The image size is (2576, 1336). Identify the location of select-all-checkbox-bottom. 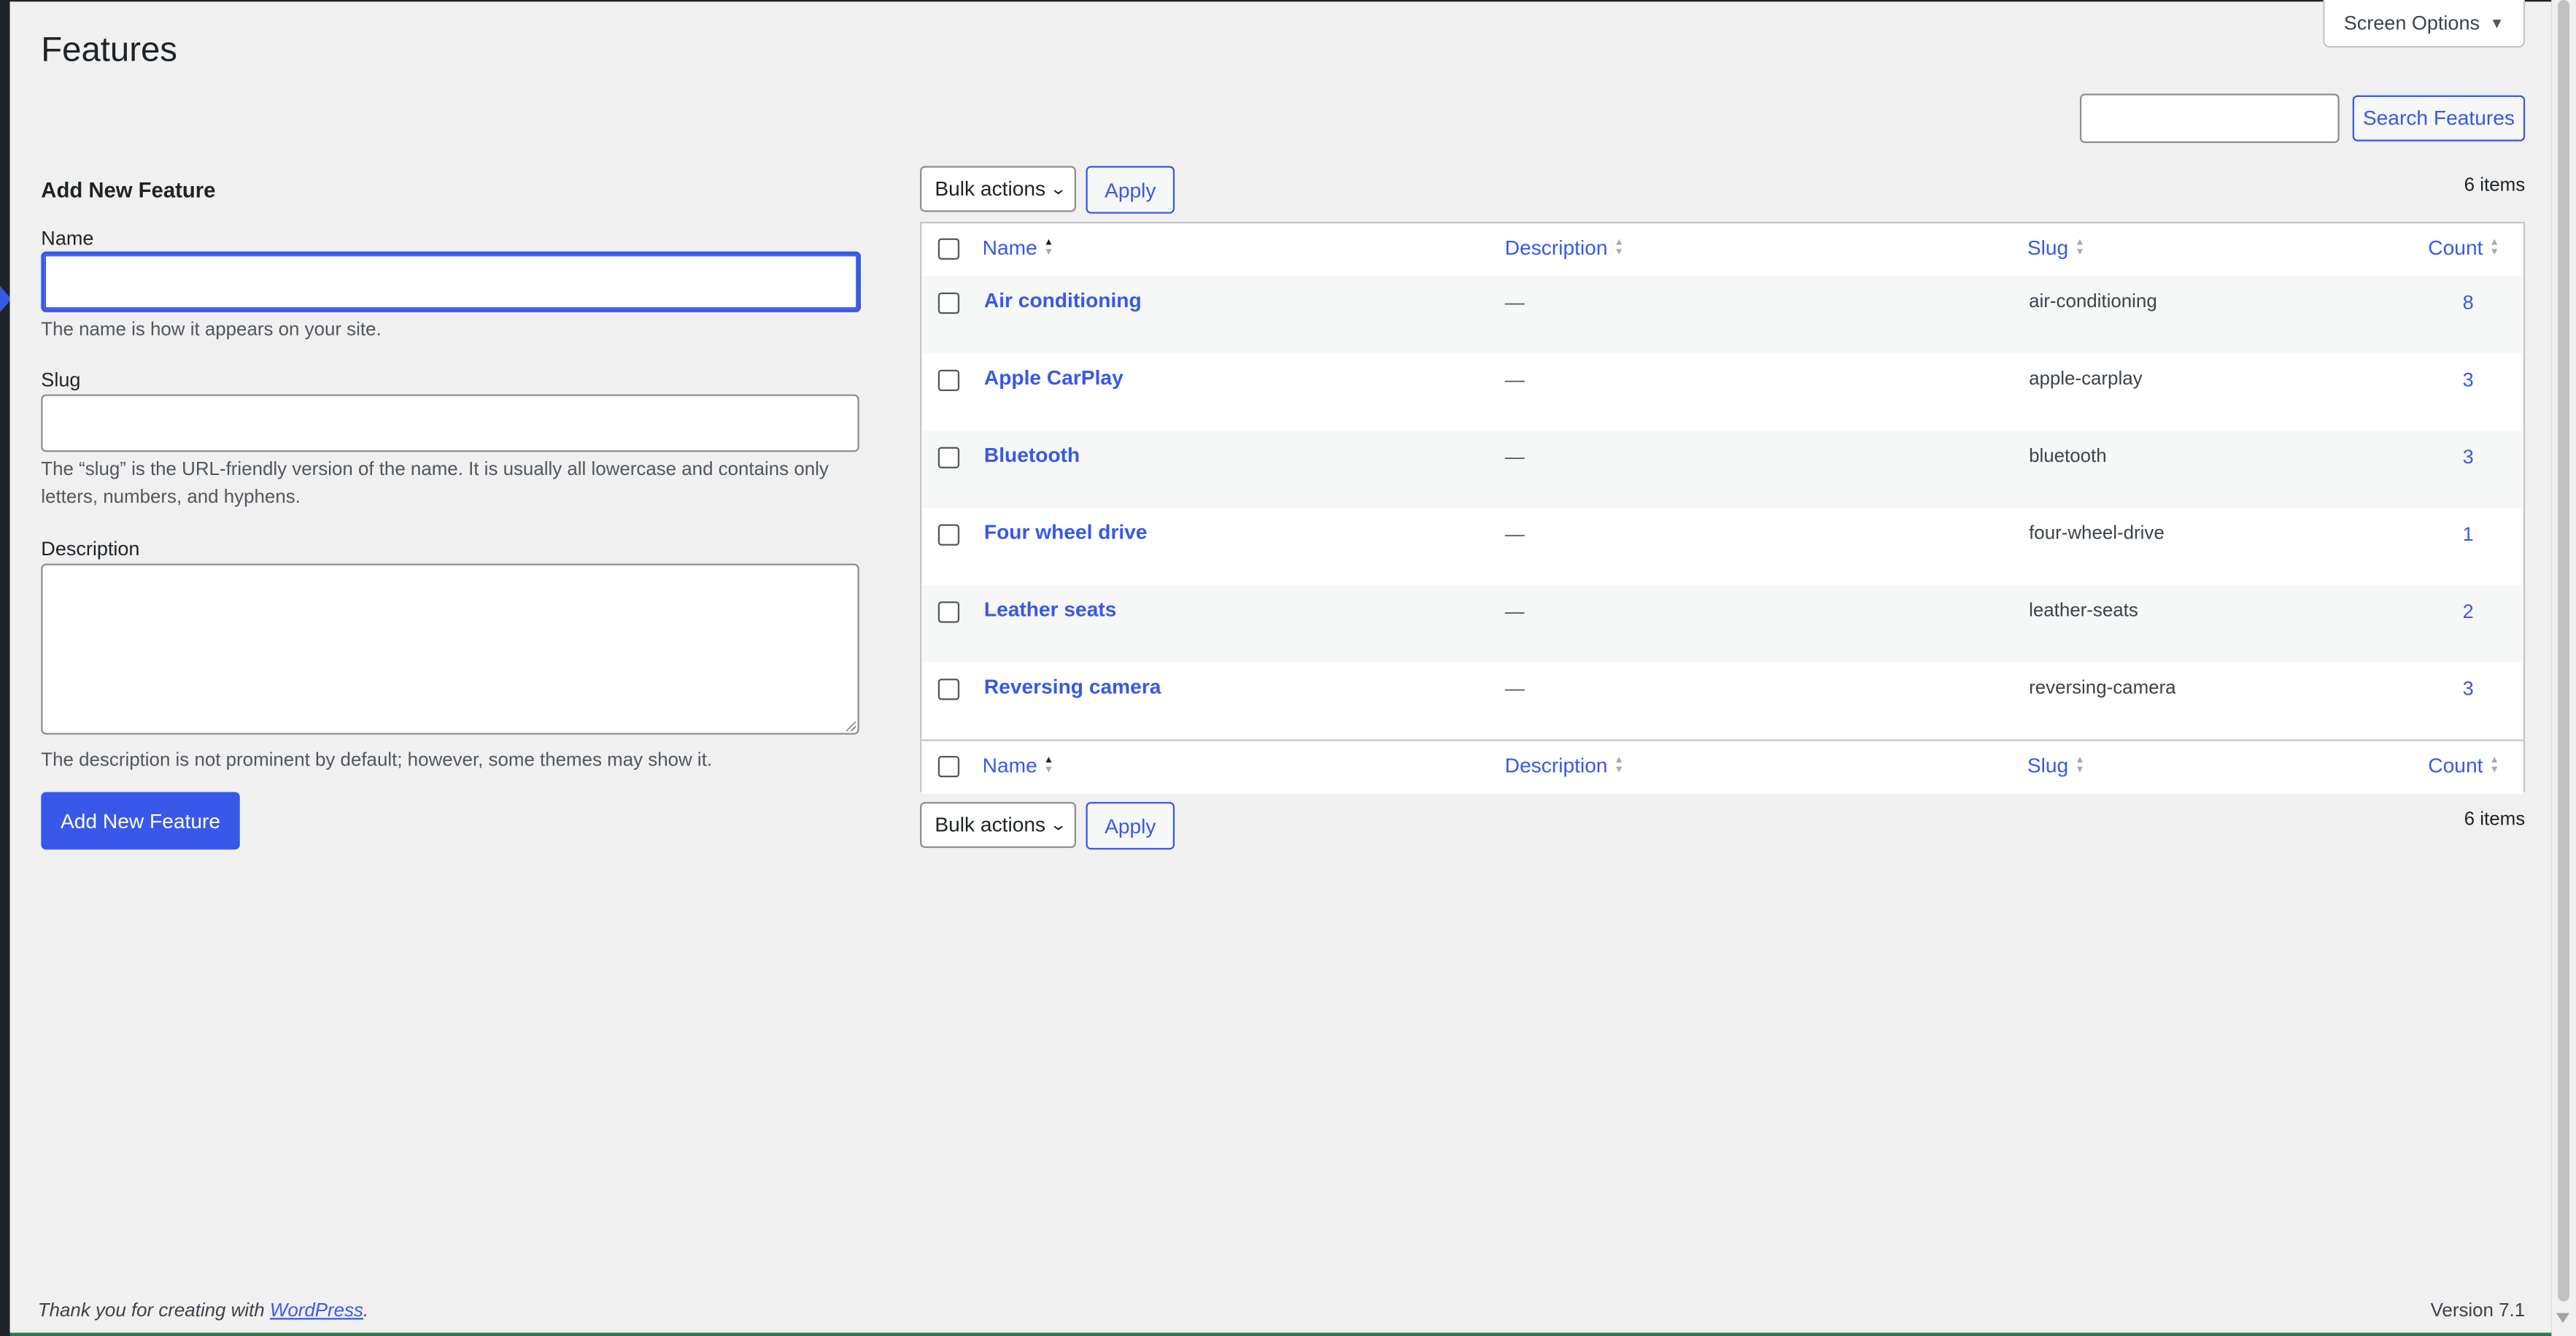
(948, 767).